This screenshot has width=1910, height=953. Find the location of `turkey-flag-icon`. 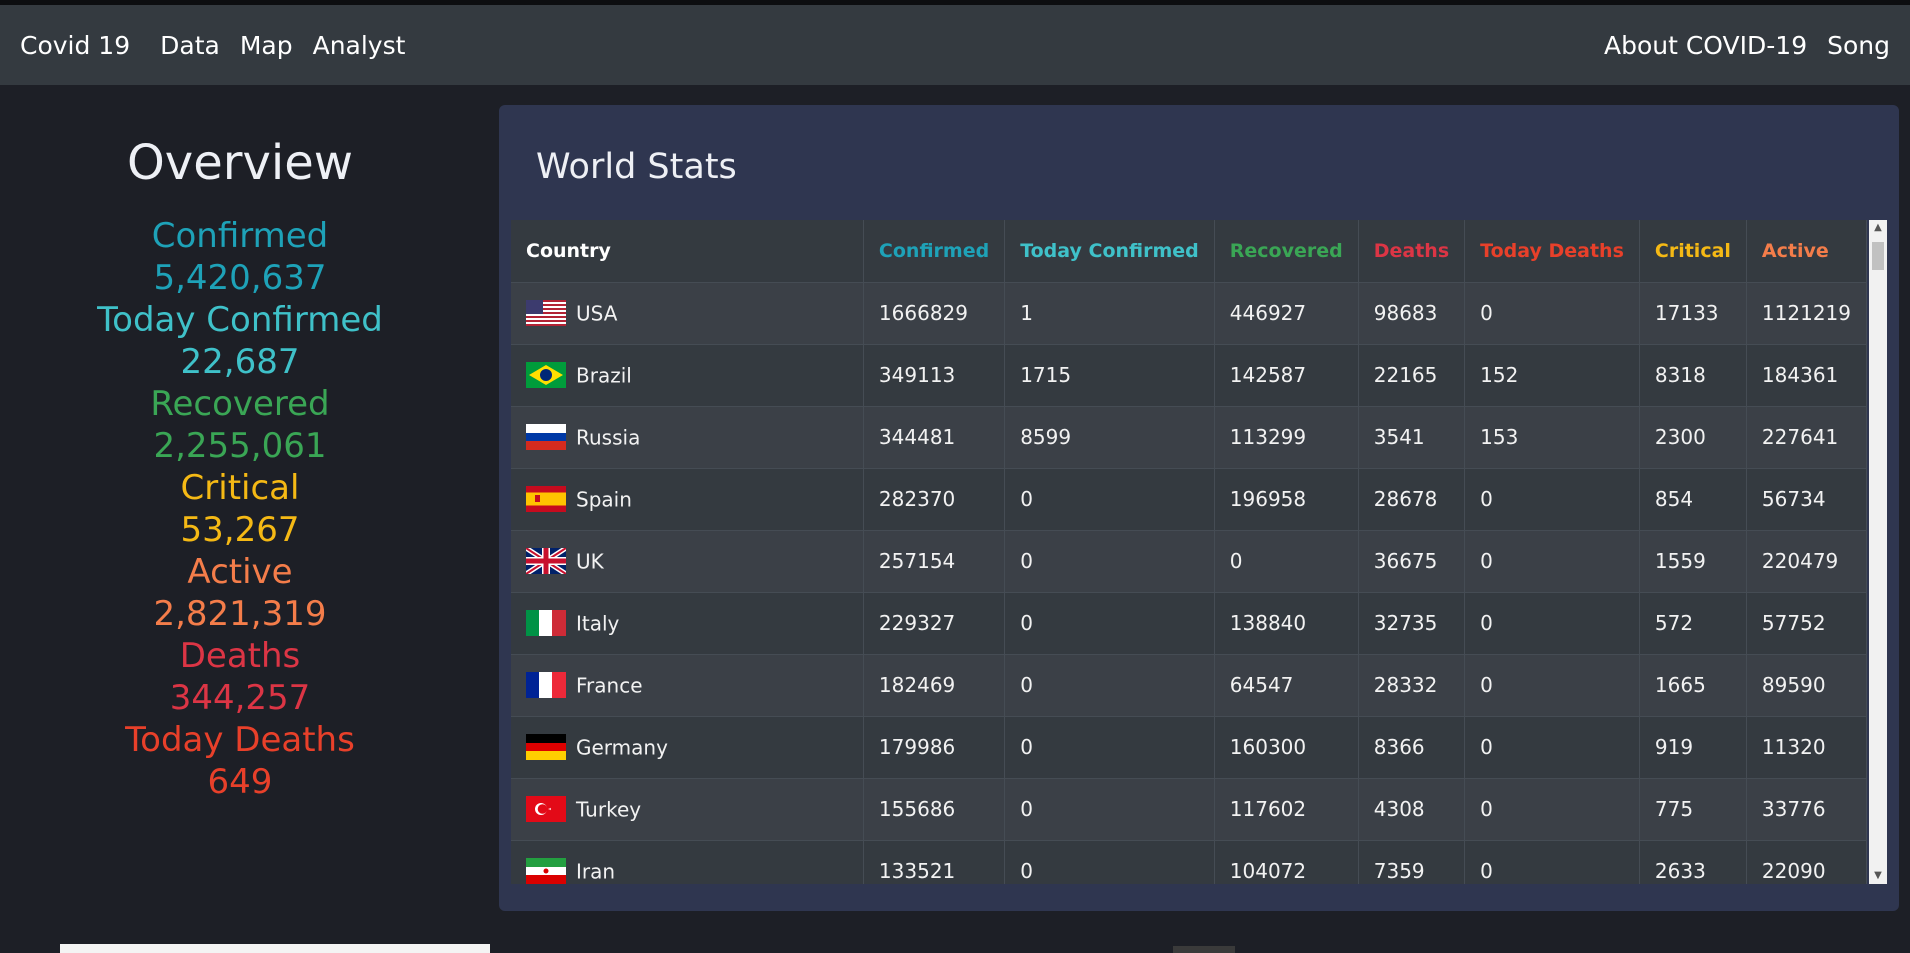

turkey-flag-icon is located at coordinates (546, 809).